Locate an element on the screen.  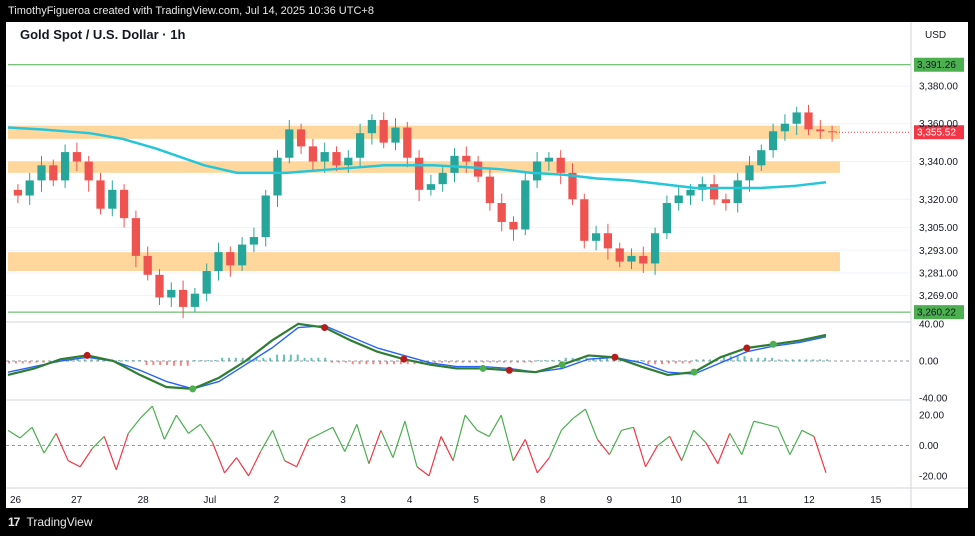
footer: 17 TradingView is located at coordinates (487, 522).